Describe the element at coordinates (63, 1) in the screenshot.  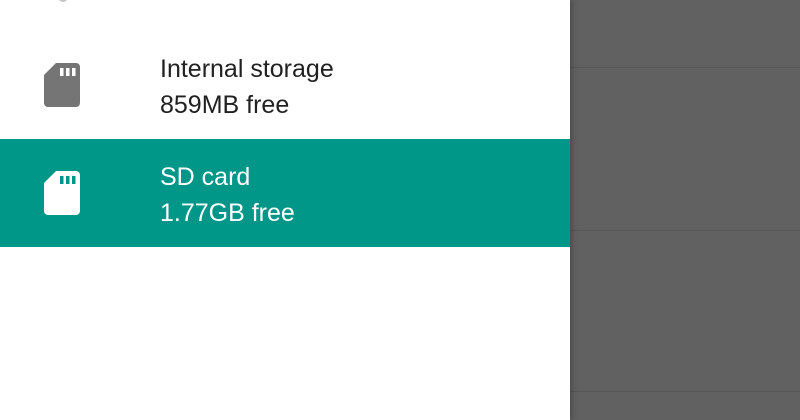
I see `partial-icon` at that location.